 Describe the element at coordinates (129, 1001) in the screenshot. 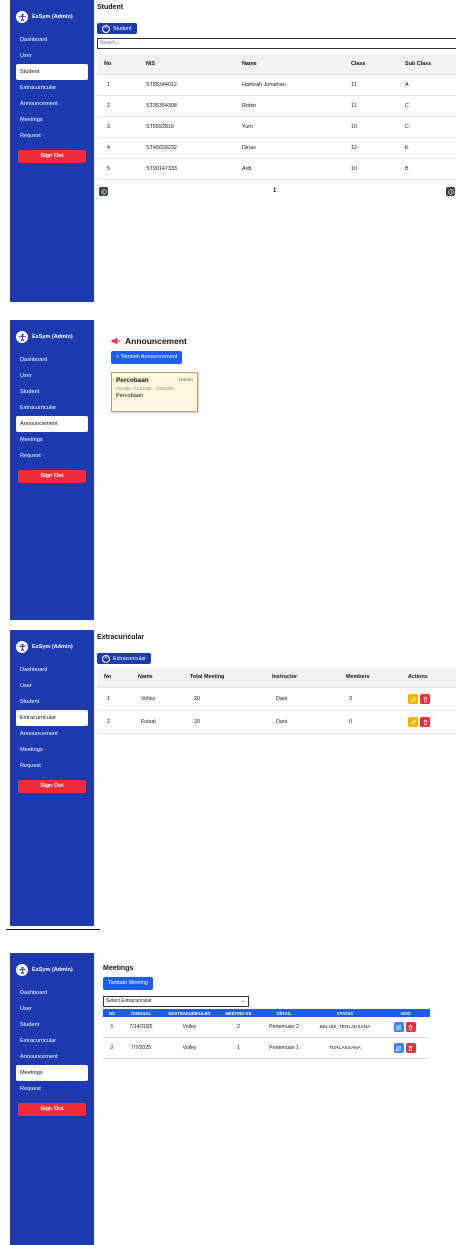

I see `select-placeholder: Select Extracuricular` at that location.